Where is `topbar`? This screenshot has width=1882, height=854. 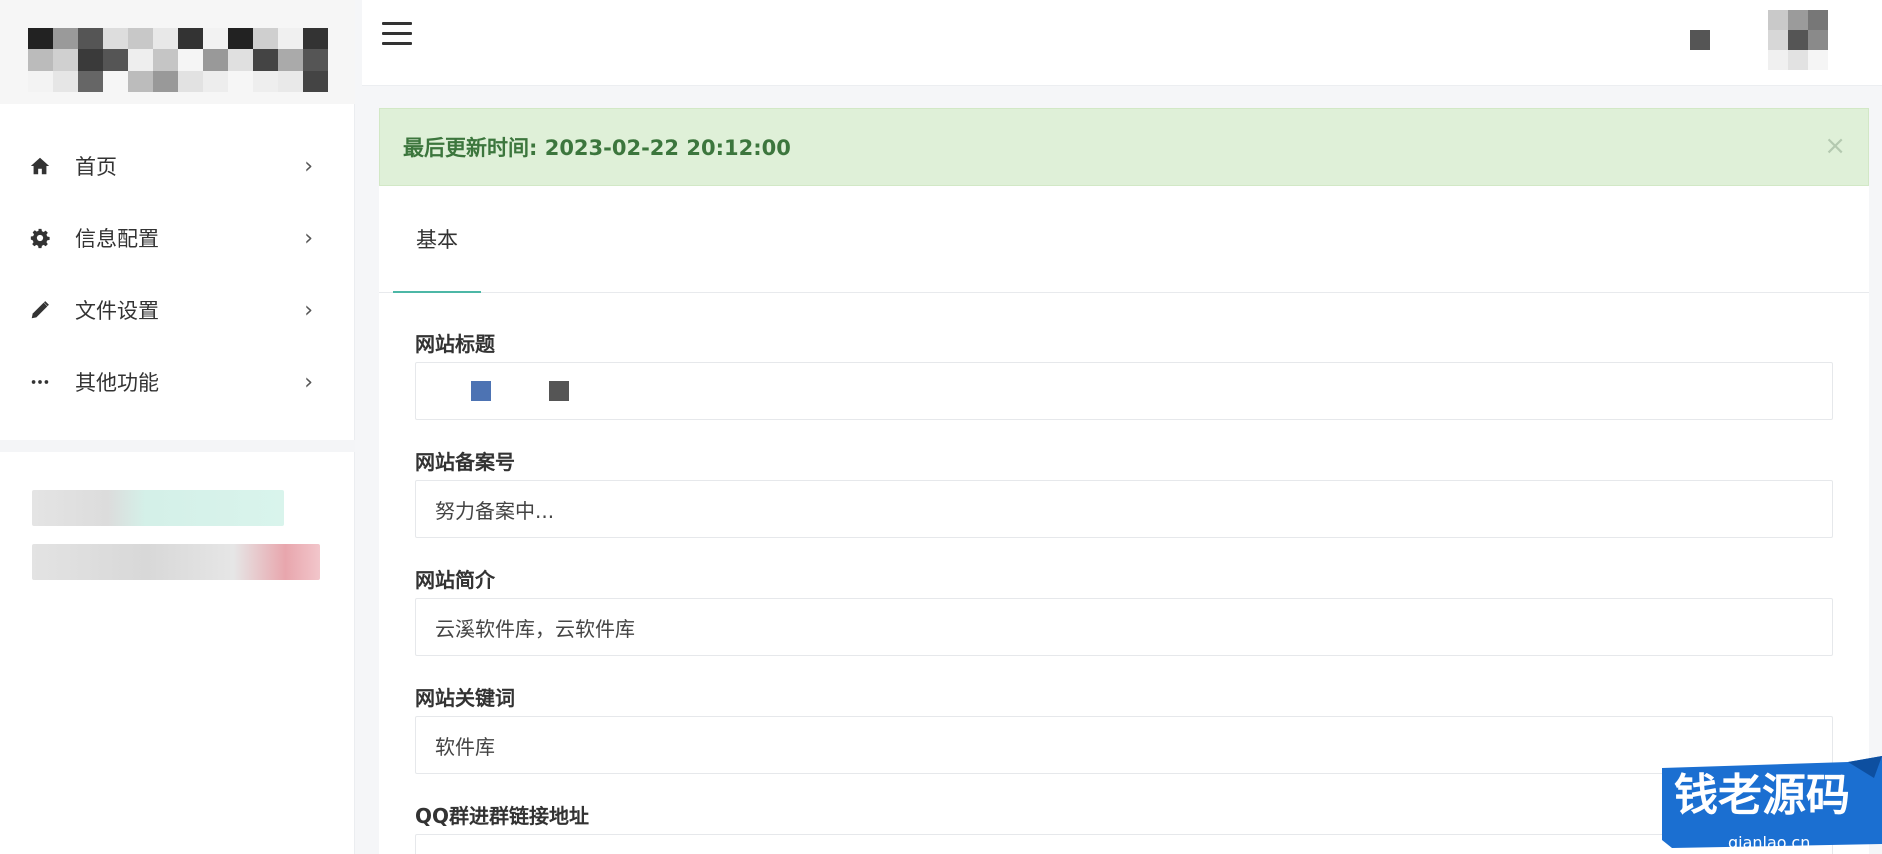
topbar is located at coordinates (1122, 43).